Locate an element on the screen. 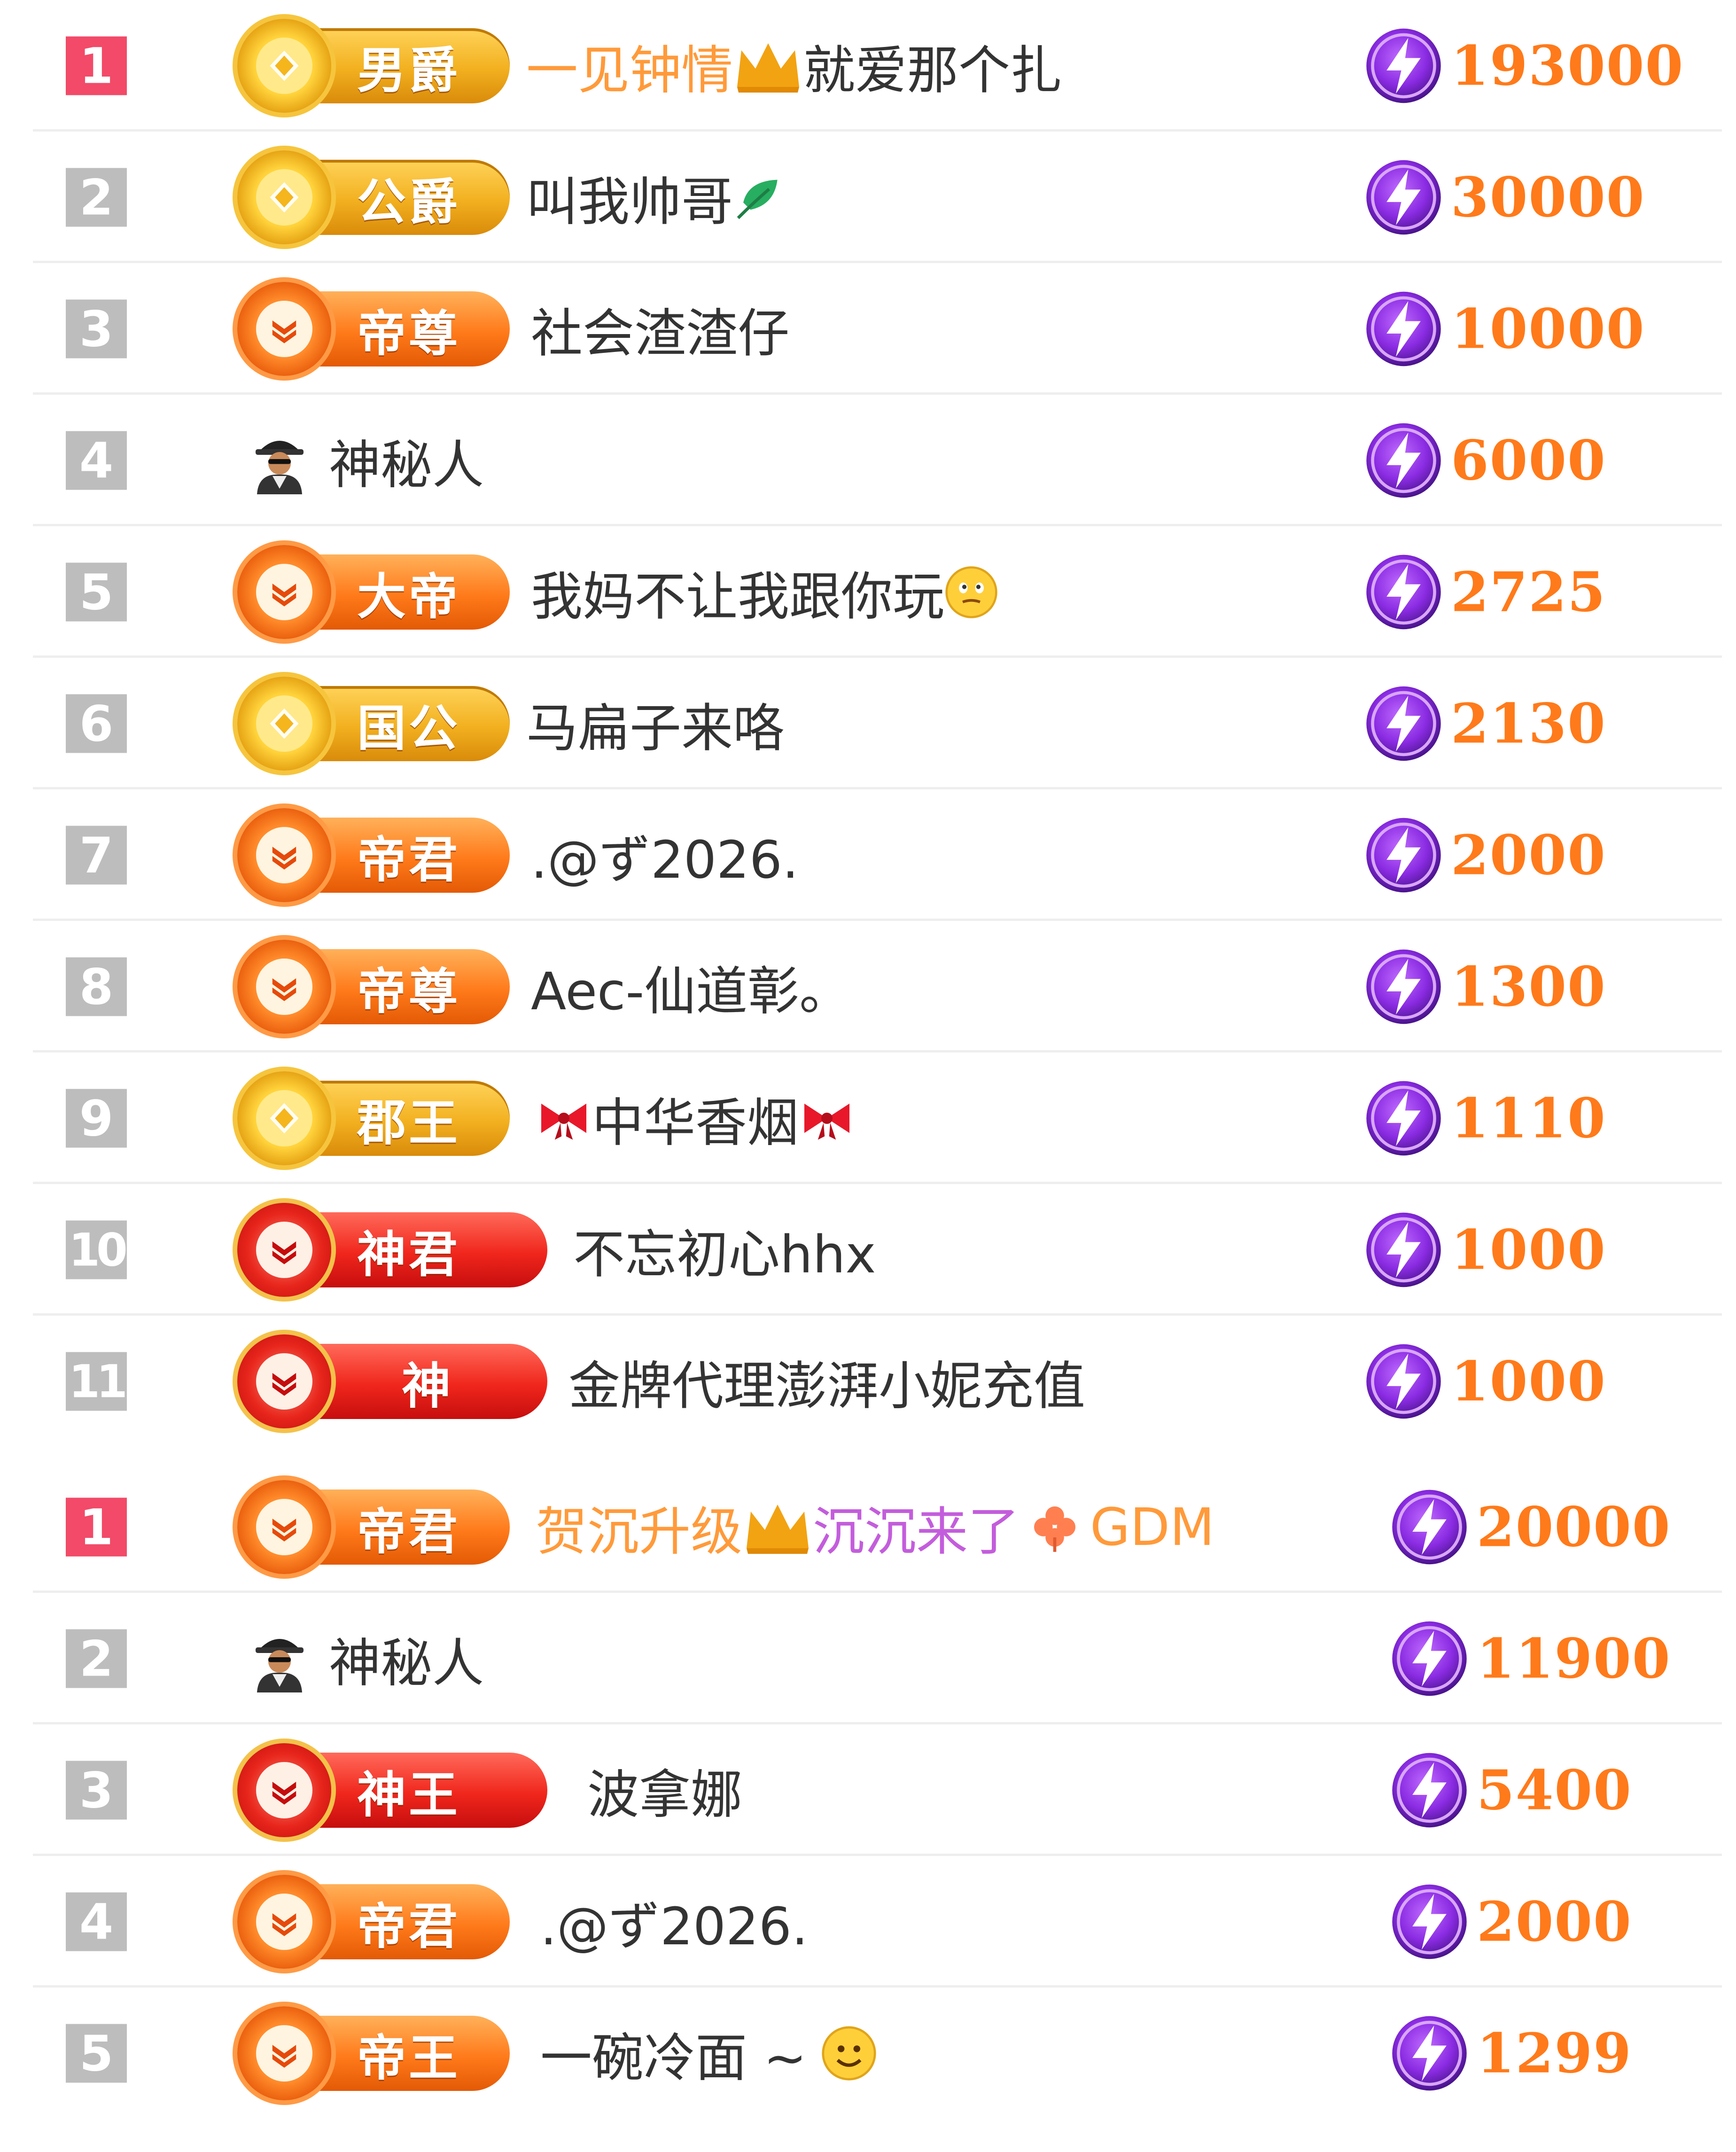 The width and height of the screenshot is (1736, 2152). list-item: 1 帝君 贺沉升级 沉沉来了 GDM 20000 is located at coordinates (868, 1527).